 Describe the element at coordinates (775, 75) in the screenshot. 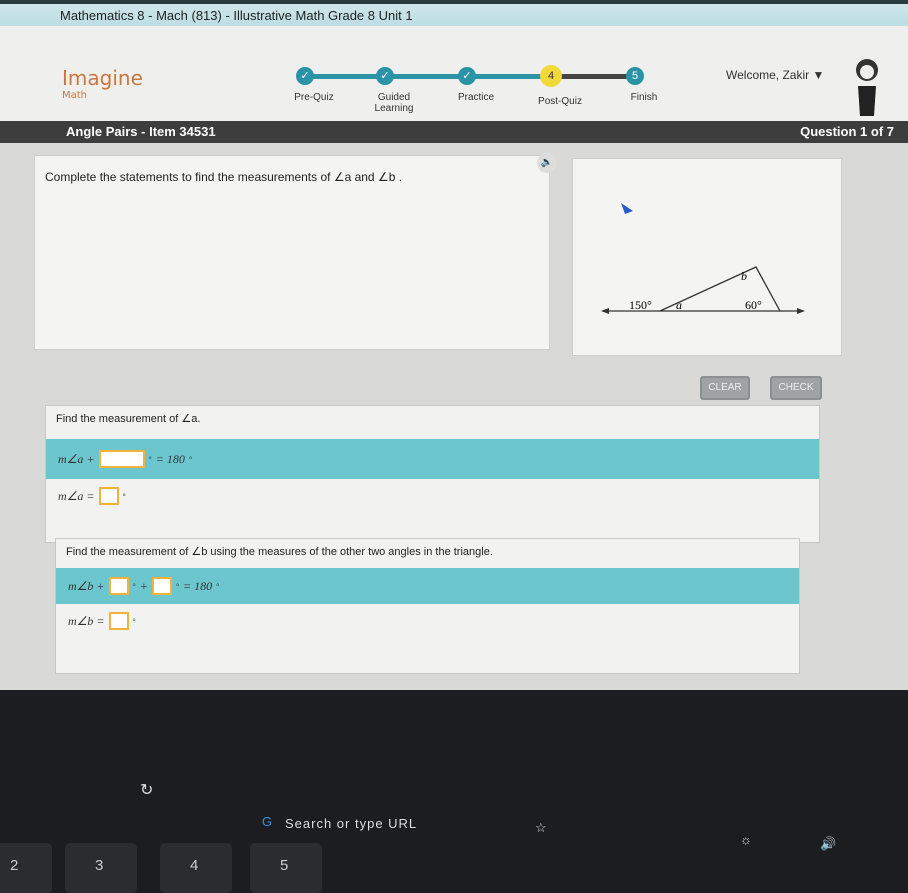

I see `user-menu: Welcome, Zakir ▼` at that location.